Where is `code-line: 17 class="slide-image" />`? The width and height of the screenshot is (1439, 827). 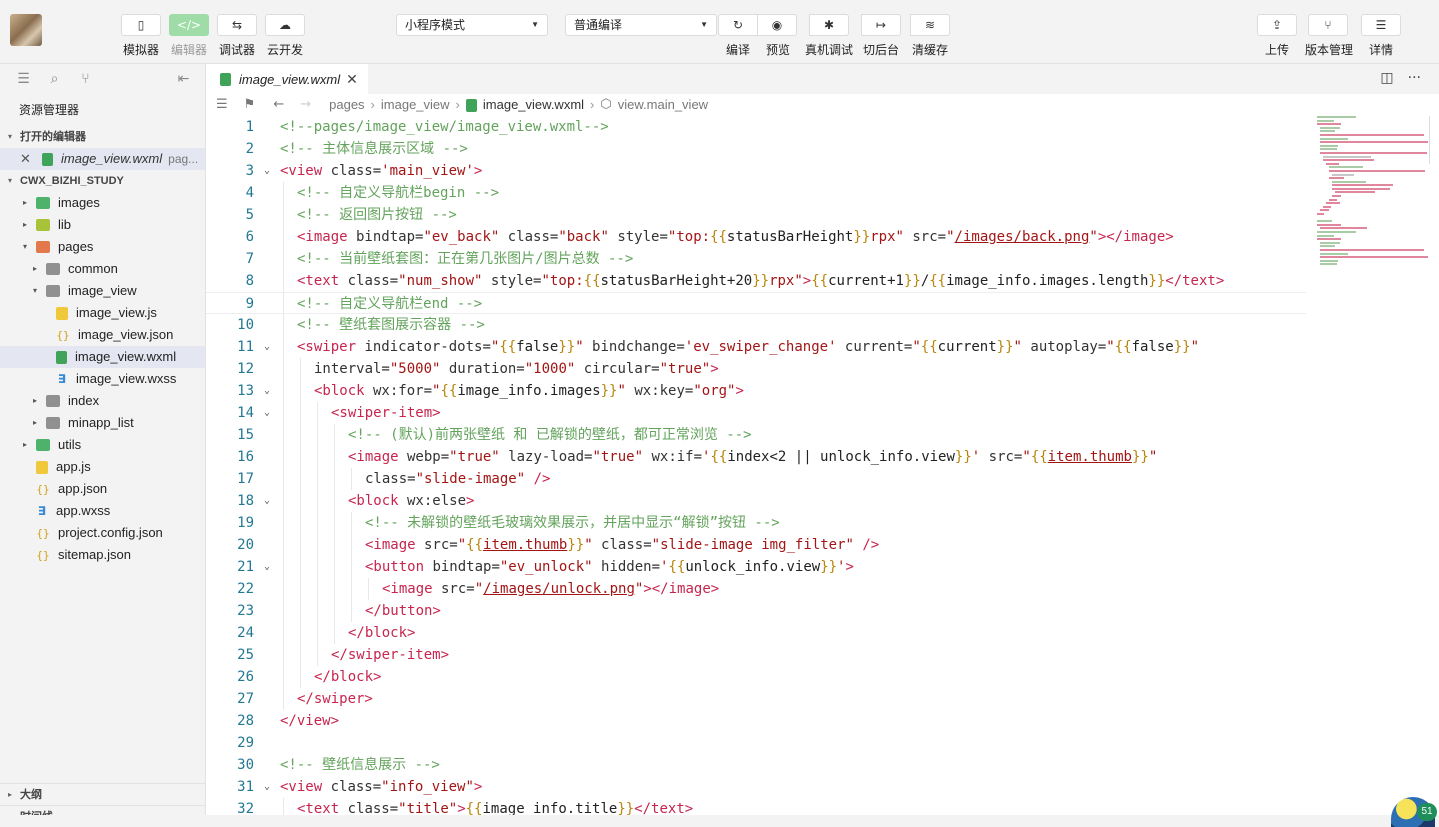
code-line: 17 class="slide-image" /> is located at coordinates (756, 479).